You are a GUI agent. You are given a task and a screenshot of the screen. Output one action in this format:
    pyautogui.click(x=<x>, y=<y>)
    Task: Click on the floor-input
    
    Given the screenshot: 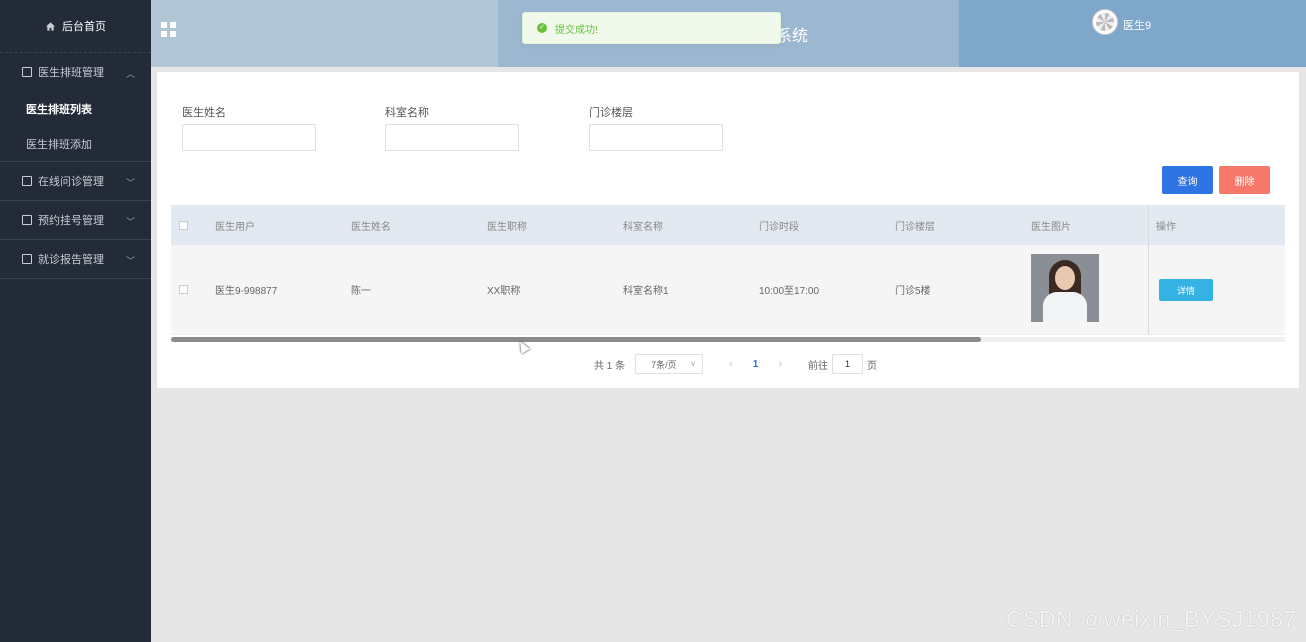 What is the action you would take?
    pyautogui.click(x=656, y=137)
    